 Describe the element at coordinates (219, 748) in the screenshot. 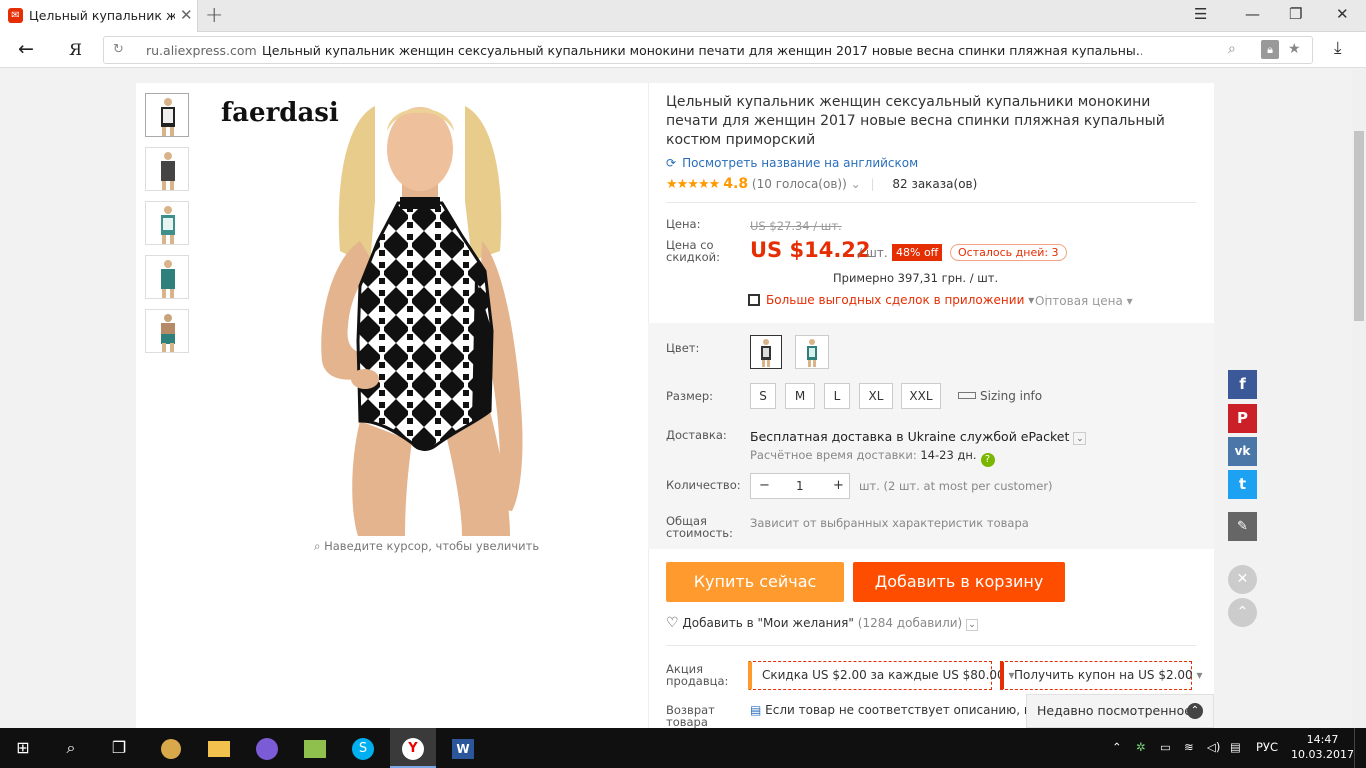

I see `file-explorer-icon` at that location.